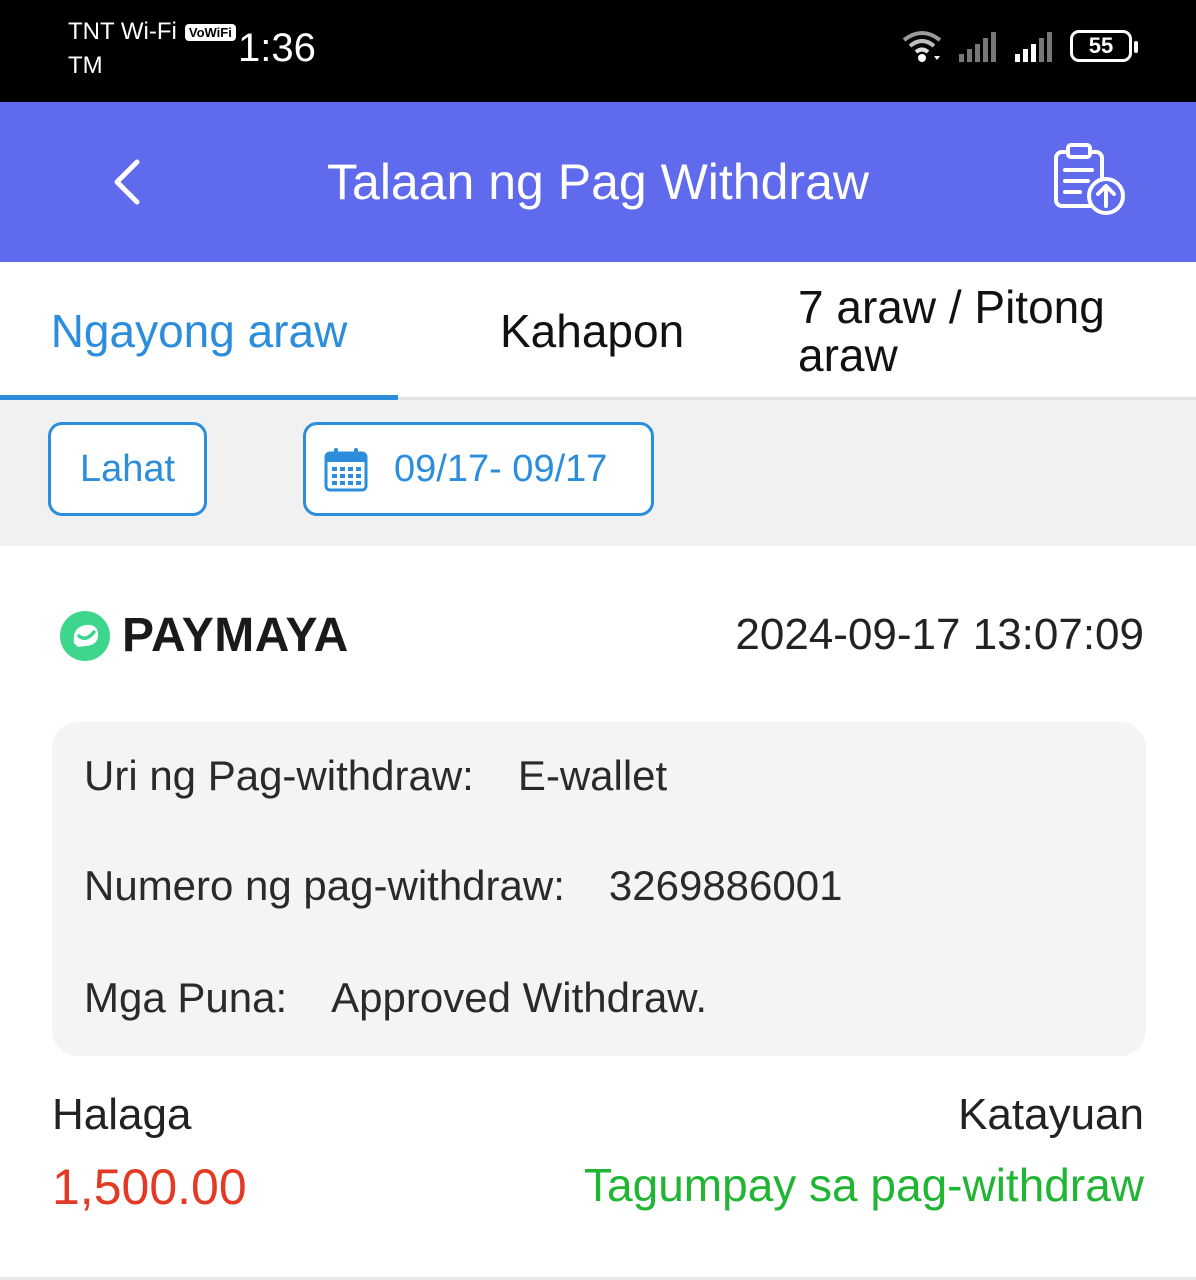 This screenshot has height=1280, width=1196. What do you see at coordinates (235, 635) in the screenshot?
I see `provider-name: PAYMAYA` at bounding box center [235, 635].